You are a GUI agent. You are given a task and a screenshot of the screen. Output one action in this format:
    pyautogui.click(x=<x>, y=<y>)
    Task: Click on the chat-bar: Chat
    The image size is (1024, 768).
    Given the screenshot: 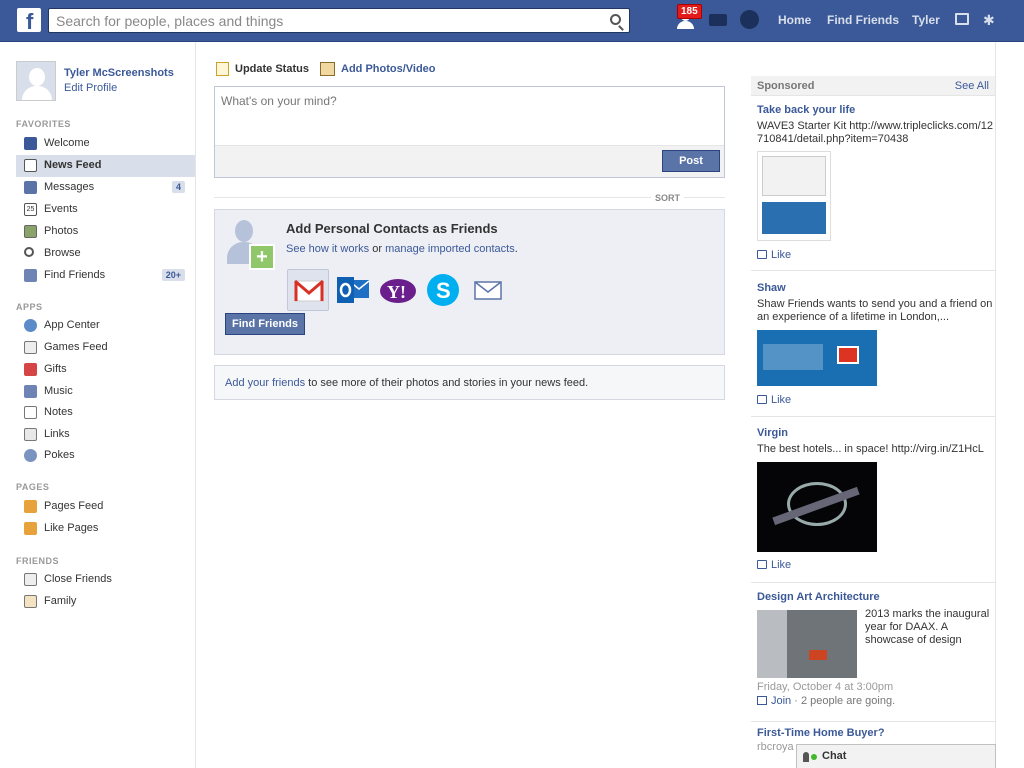 What is the action you would take?
    pyautogui.click(x=896, y=756)
    